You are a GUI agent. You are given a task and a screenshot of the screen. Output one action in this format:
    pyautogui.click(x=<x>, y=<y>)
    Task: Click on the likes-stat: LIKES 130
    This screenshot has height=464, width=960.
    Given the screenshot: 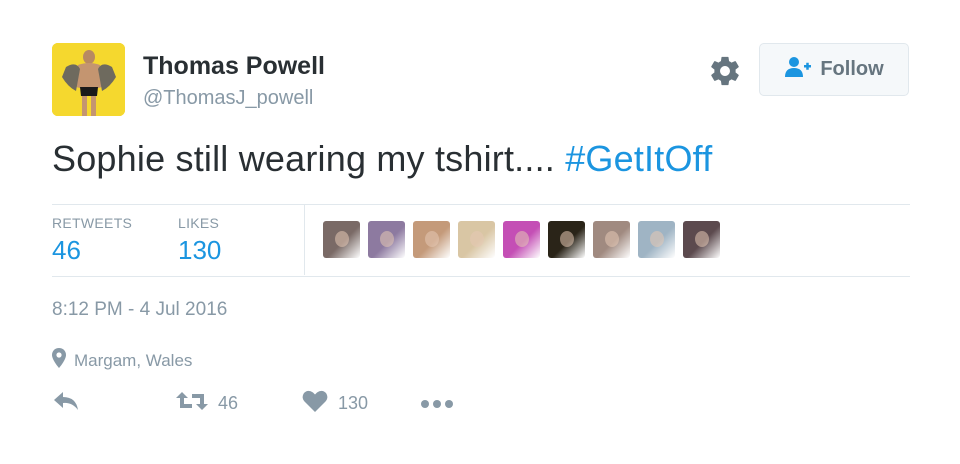 What is the action you would take?
    pyautogui.click(x=199, y=240)
    